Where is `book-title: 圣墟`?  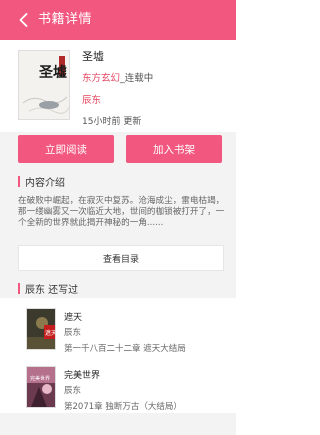
book-title: 圣墟 is located at coordinates (93, 56).